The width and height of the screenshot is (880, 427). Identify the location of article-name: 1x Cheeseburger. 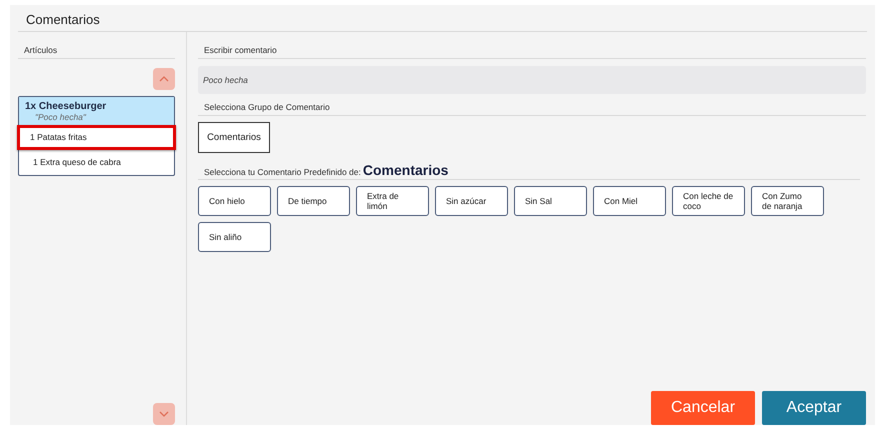
(66, 106).